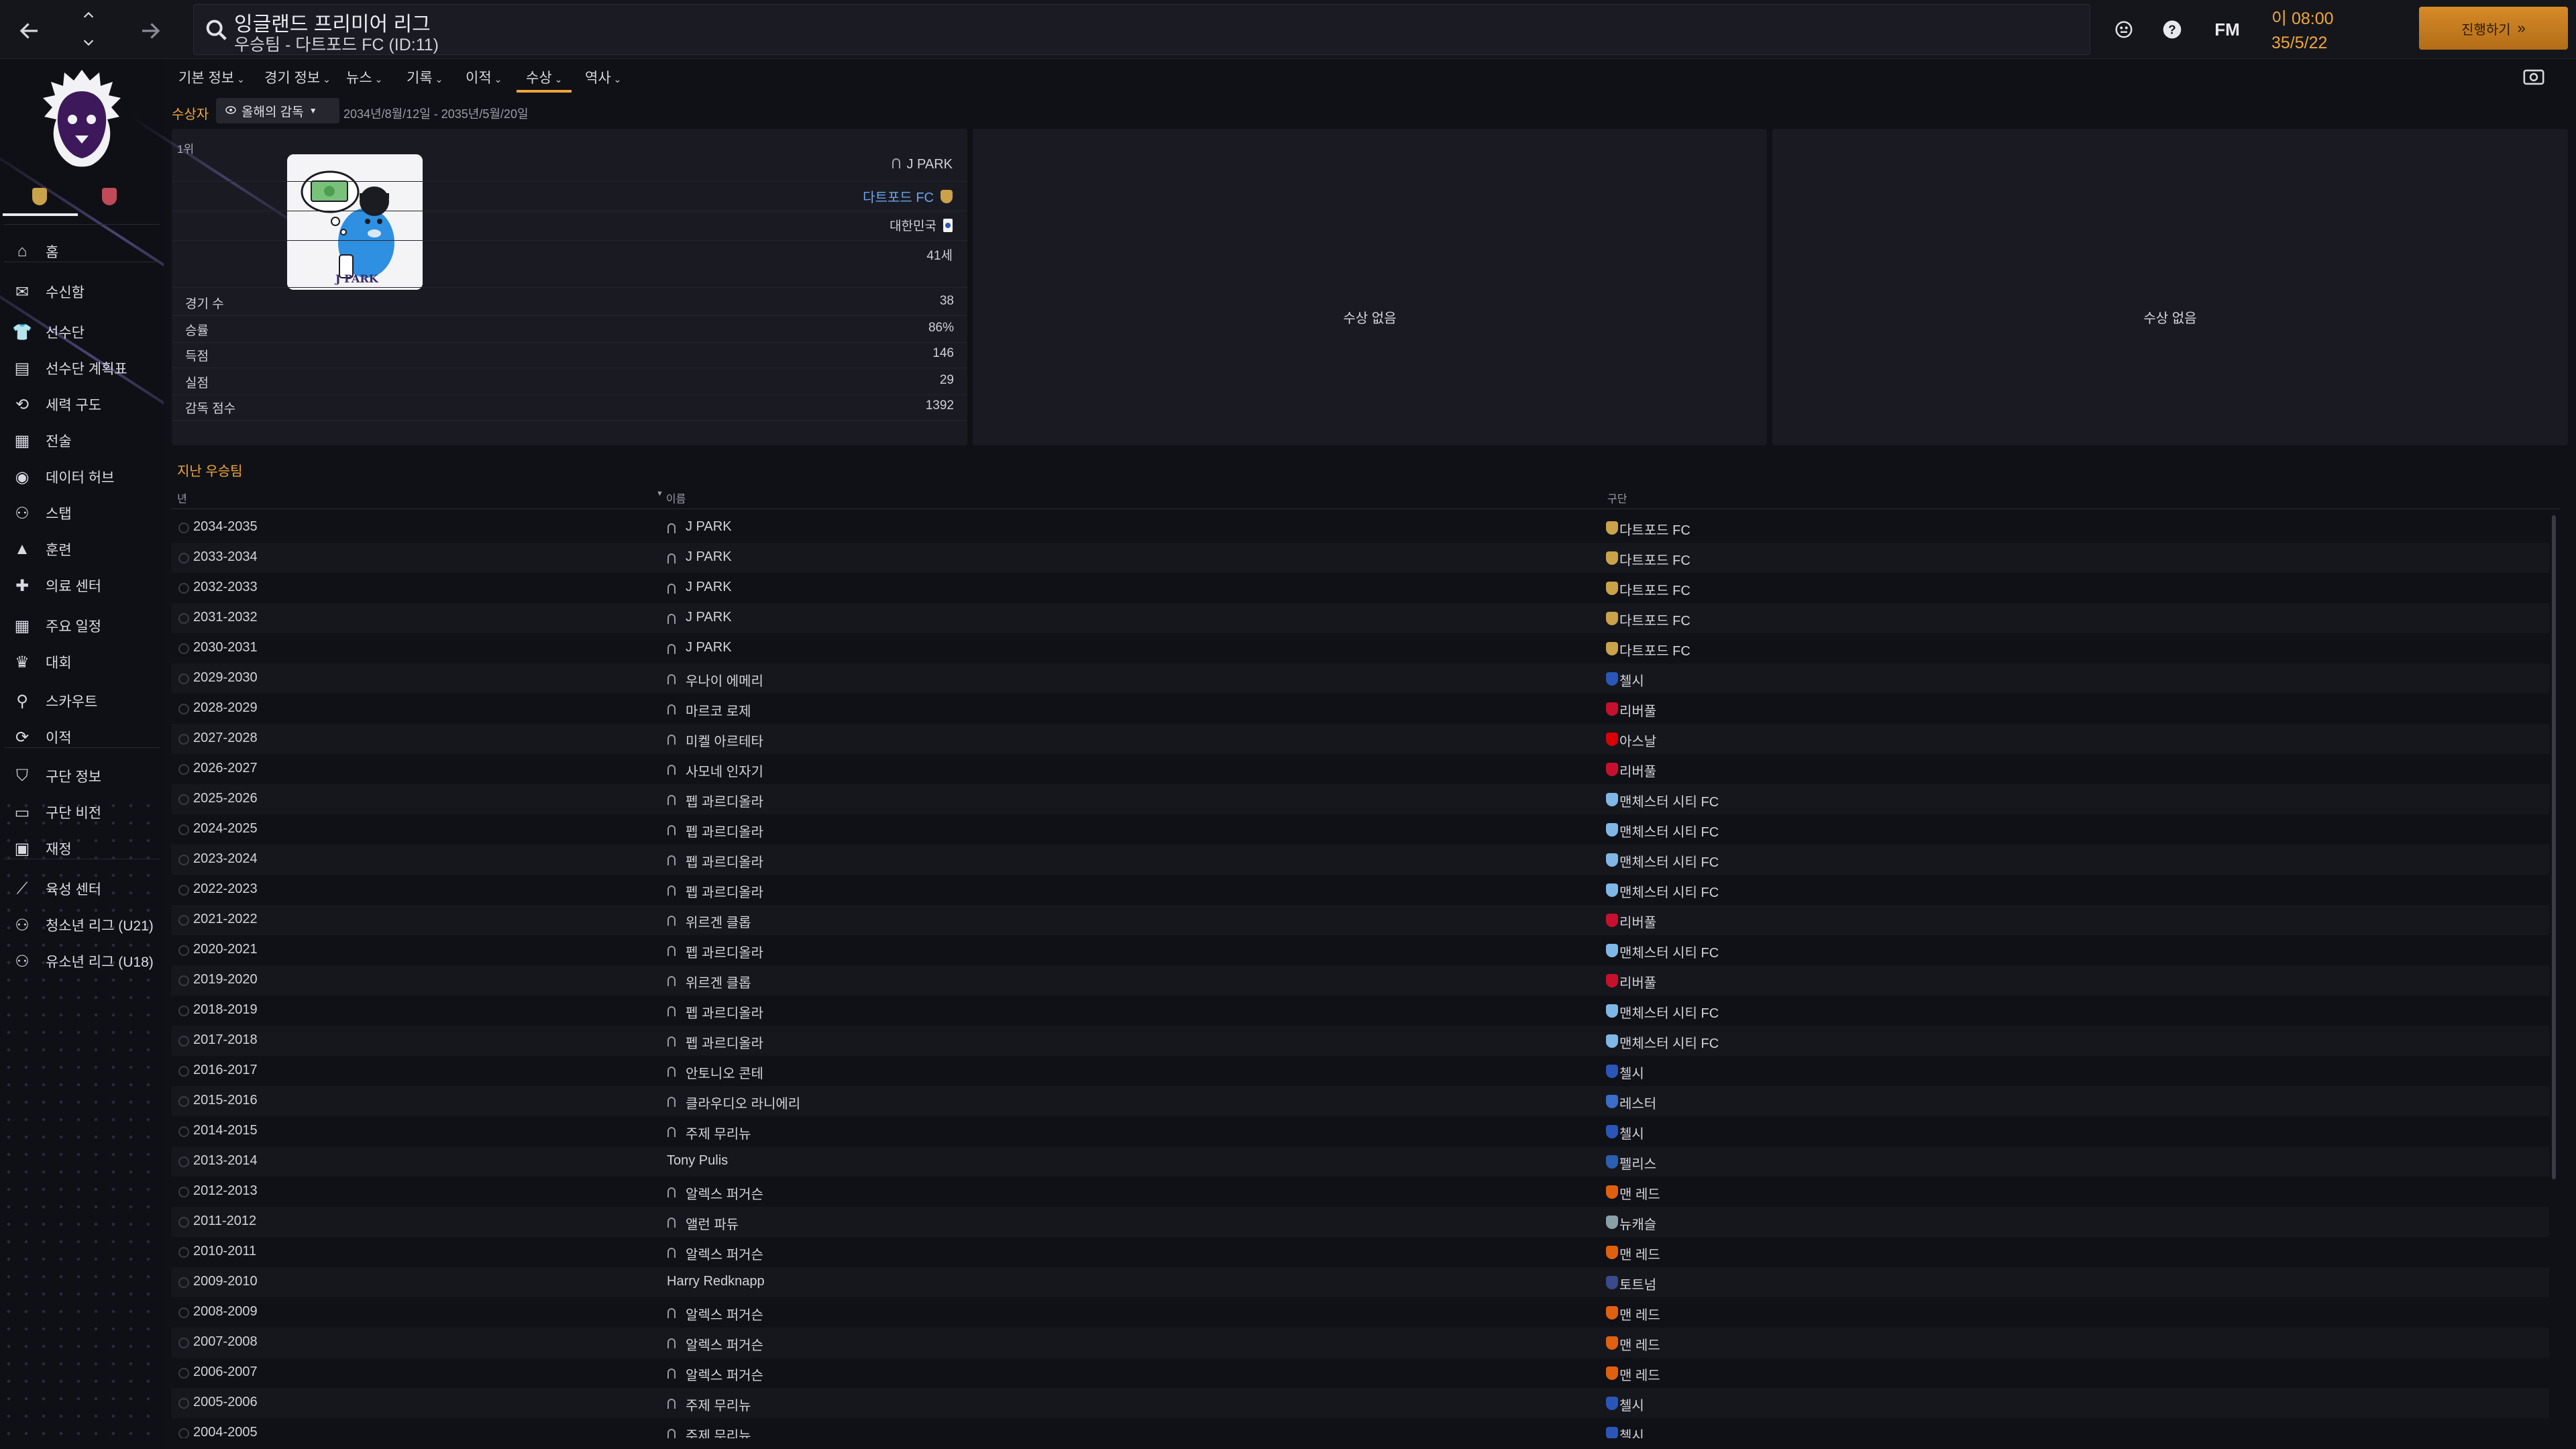 This screenshot has height=1449, width=2576. I want to click on table-row: 2024-2025 펩 과르디올라 맨체스터 시티 FC, so click(1360, 829).